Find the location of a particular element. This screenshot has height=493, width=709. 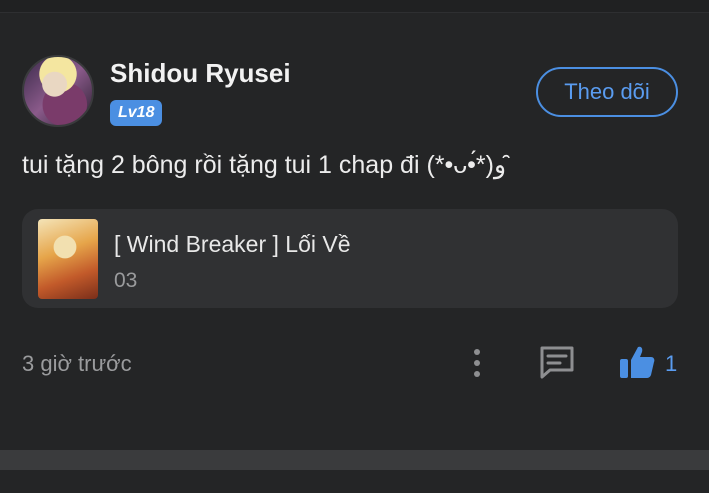

post-time: 3 giờ trước is located at coordinates (77, 363).